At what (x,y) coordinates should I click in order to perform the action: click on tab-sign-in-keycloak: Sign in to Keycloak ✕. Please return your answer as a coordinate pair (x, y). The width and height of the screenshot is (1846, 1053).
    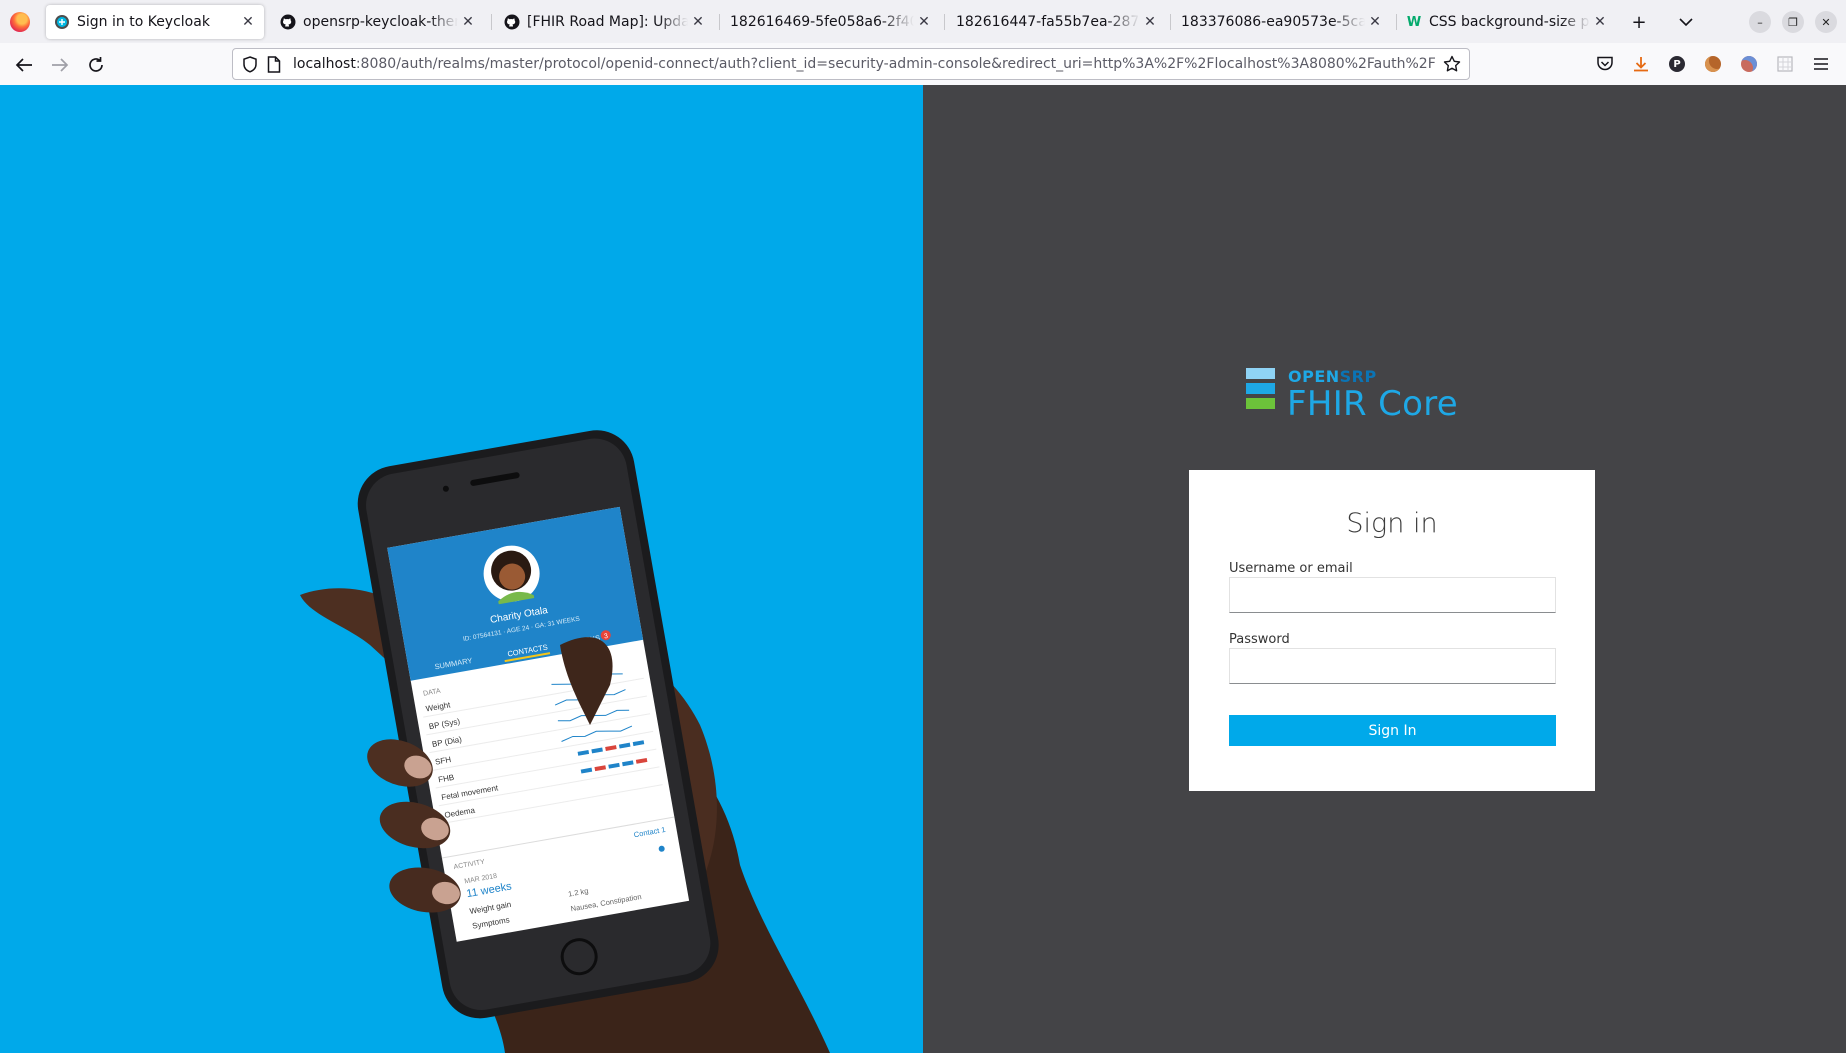
    Looking at the image, I should click on (155, 22).